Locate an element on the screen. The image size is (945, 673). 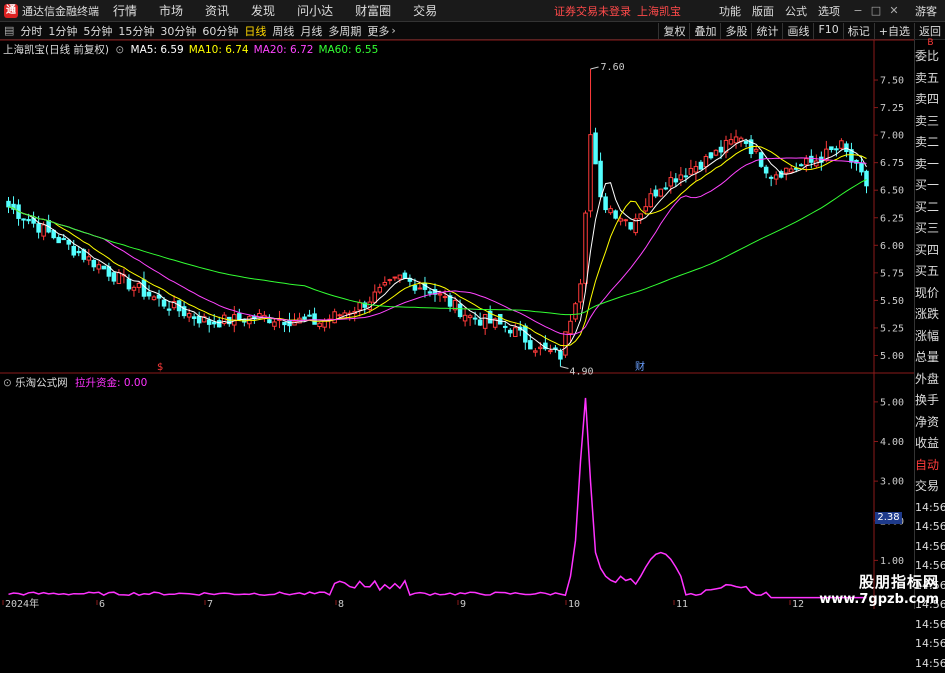
price-tick-label-10: 5.00 is located at coordinates (892, 356).